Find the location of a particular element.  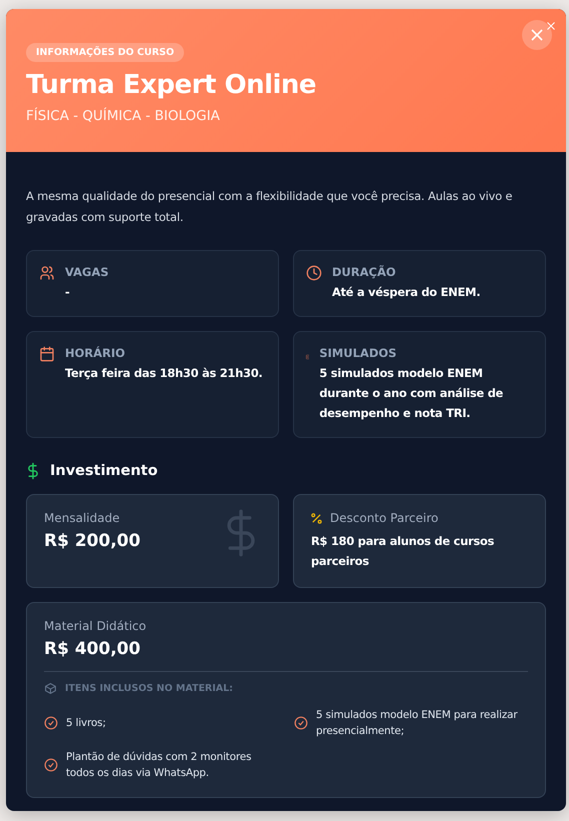

info-value: Terça feira das 18h30 às 21h30. is located at coordinates (163, 373).